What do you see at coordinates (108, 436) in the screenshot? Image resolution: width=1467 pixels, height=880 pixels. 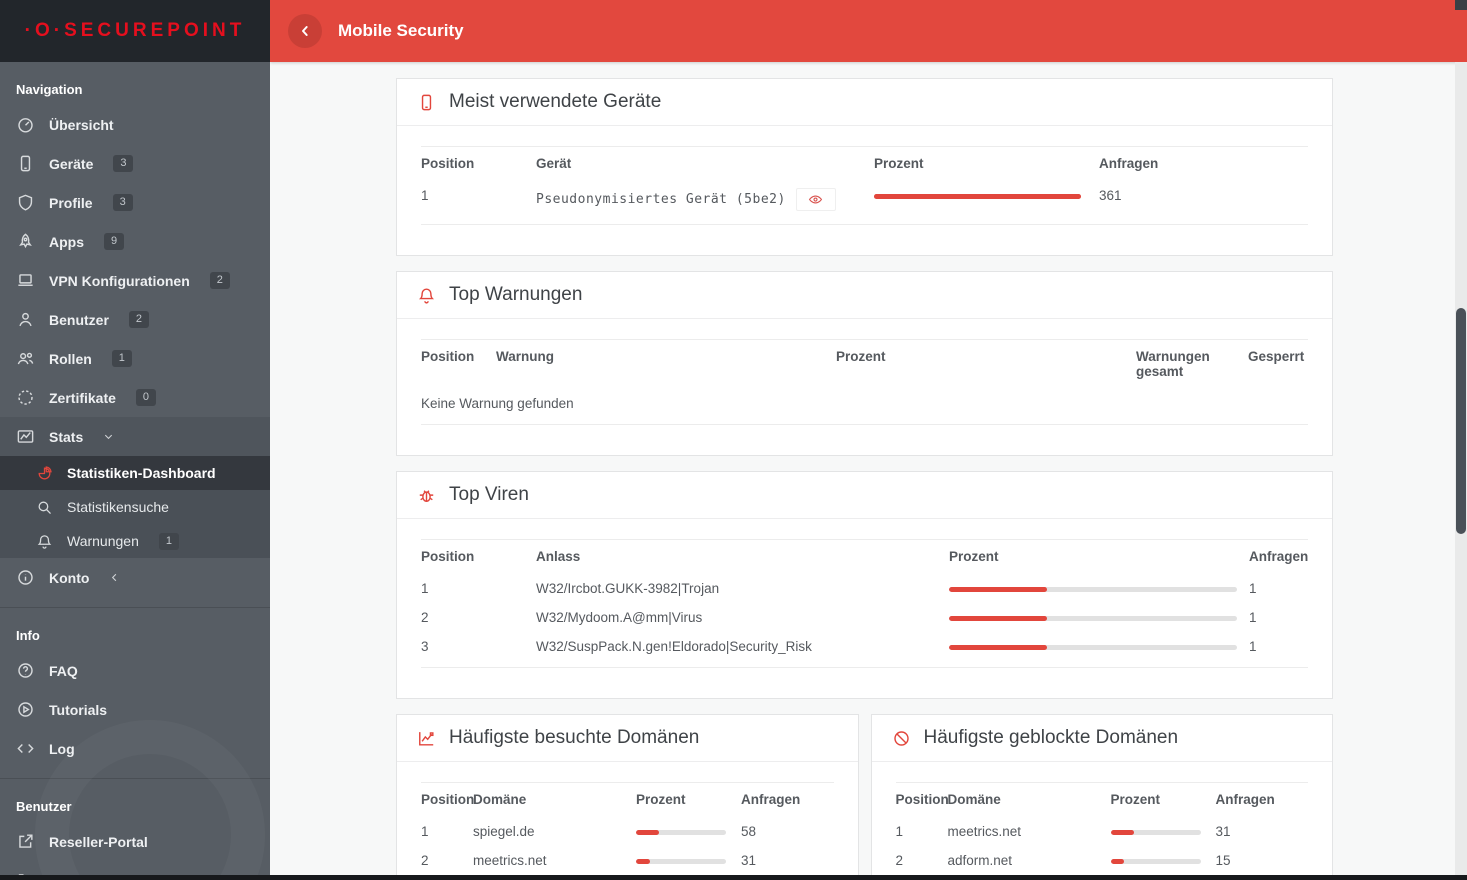 I see `chevron-down-icon` at bounding box center [108, 436].